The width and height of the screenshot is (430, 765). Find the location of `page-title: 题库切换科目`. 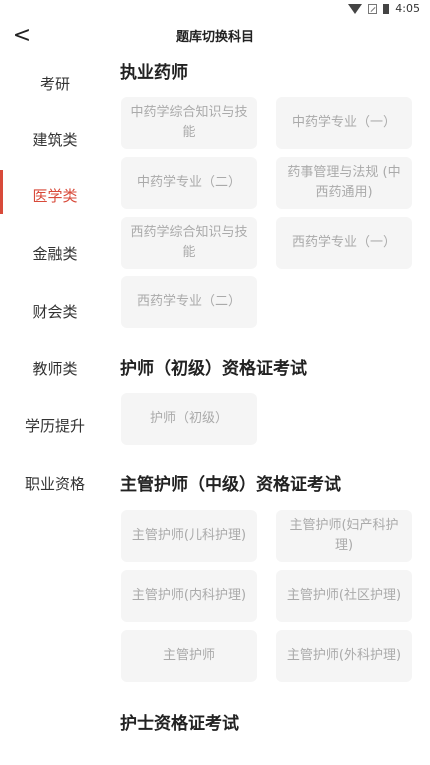

page-title: 题库切换科目 is located at coordinates (214, 37).